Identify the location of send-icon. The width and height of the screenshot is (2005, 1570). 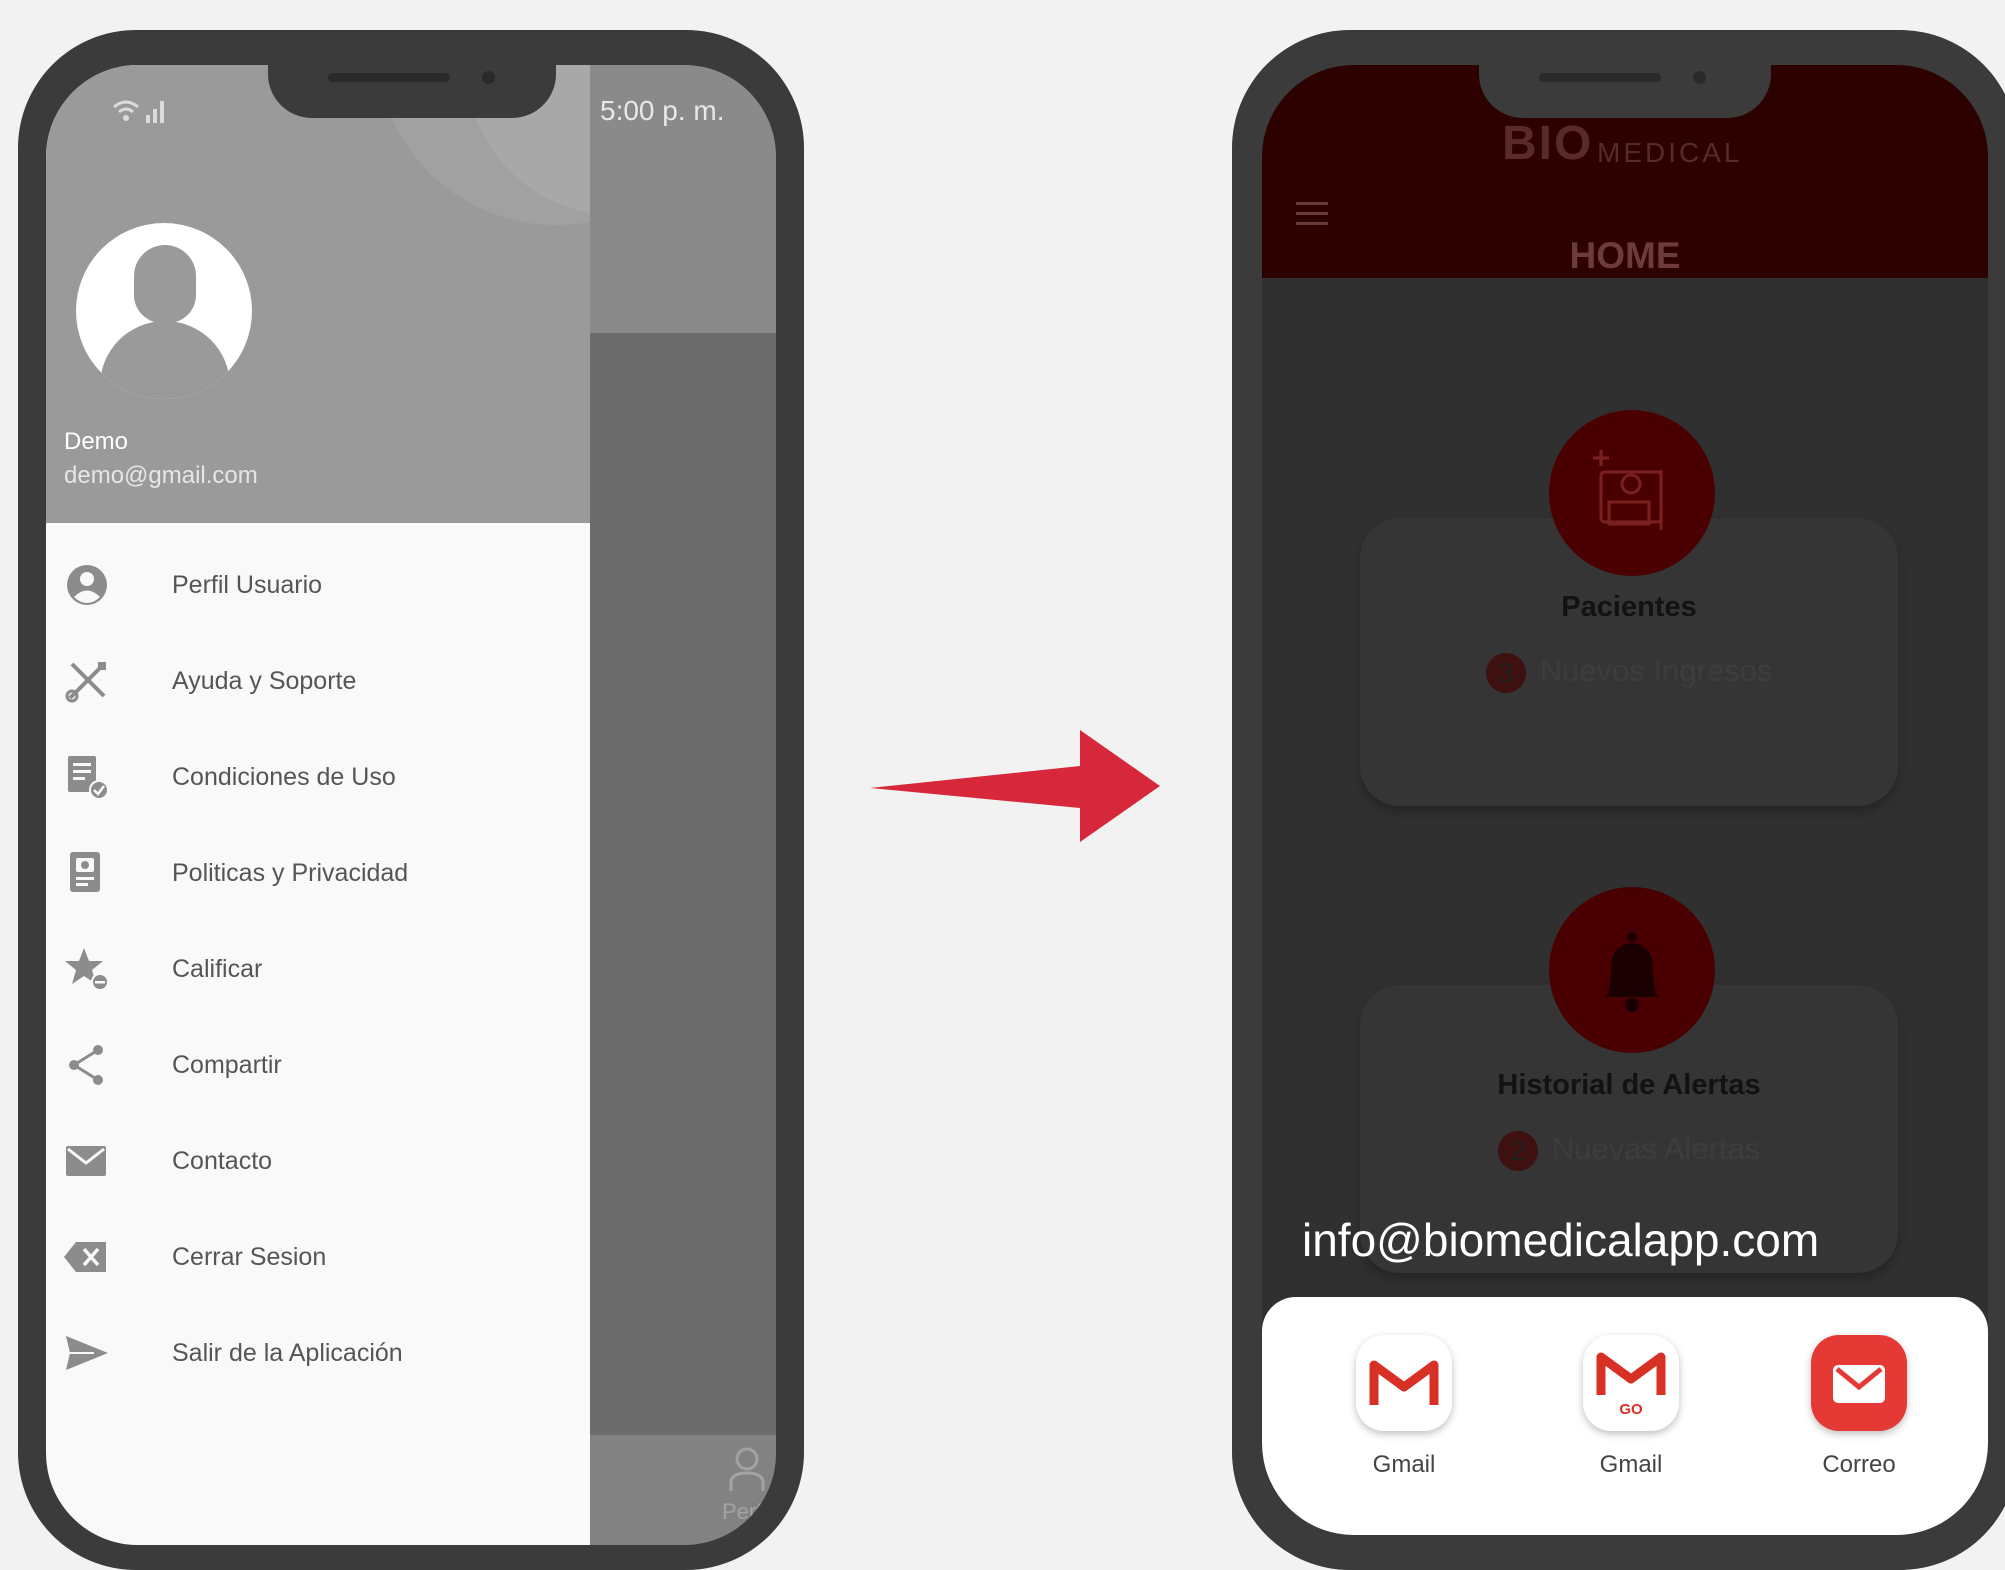
(87, 1353).